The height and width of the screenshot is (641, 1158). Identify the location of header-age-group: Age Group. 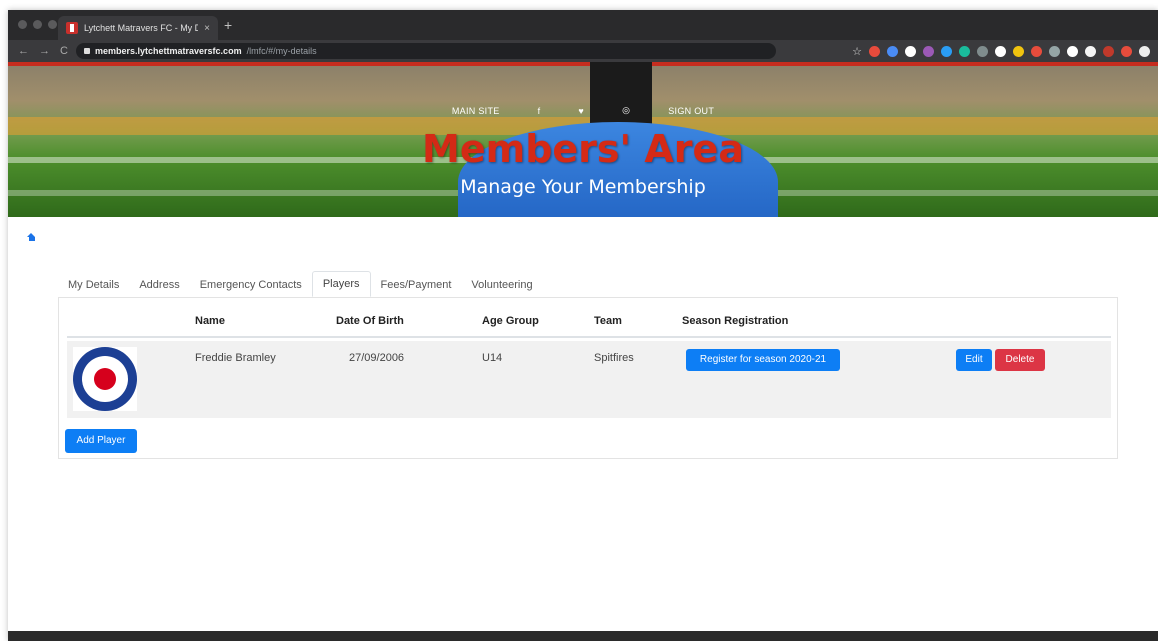
(510, 321).